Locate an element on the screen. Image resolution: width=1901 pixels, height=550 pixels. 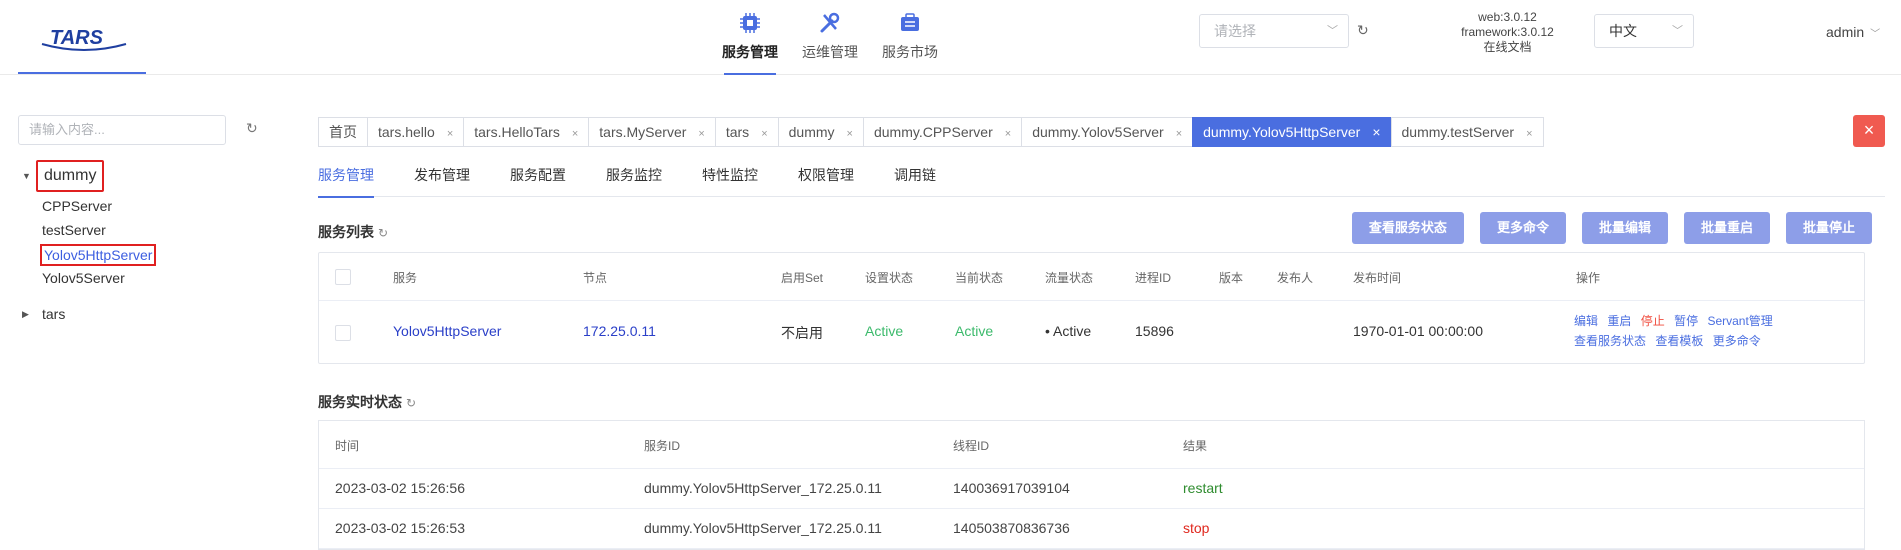
tree-item-testserver: testServer is located at coordinates (74, 230).